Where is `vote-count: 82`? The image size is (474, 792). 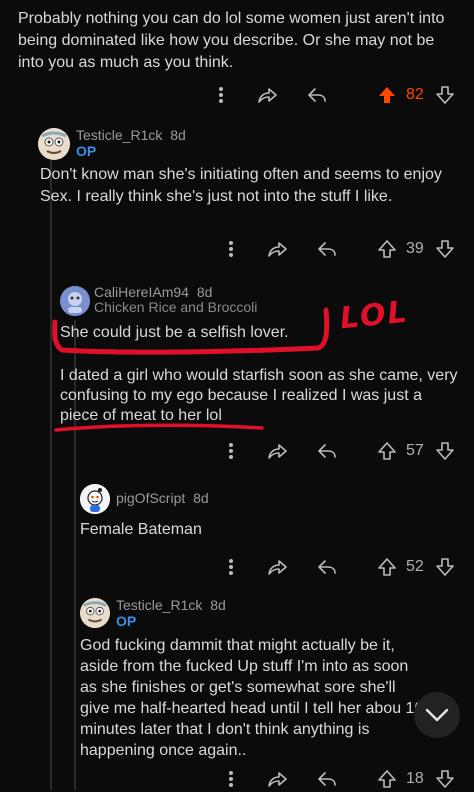
vote-count: 82 is located at coordinates (415, 94).